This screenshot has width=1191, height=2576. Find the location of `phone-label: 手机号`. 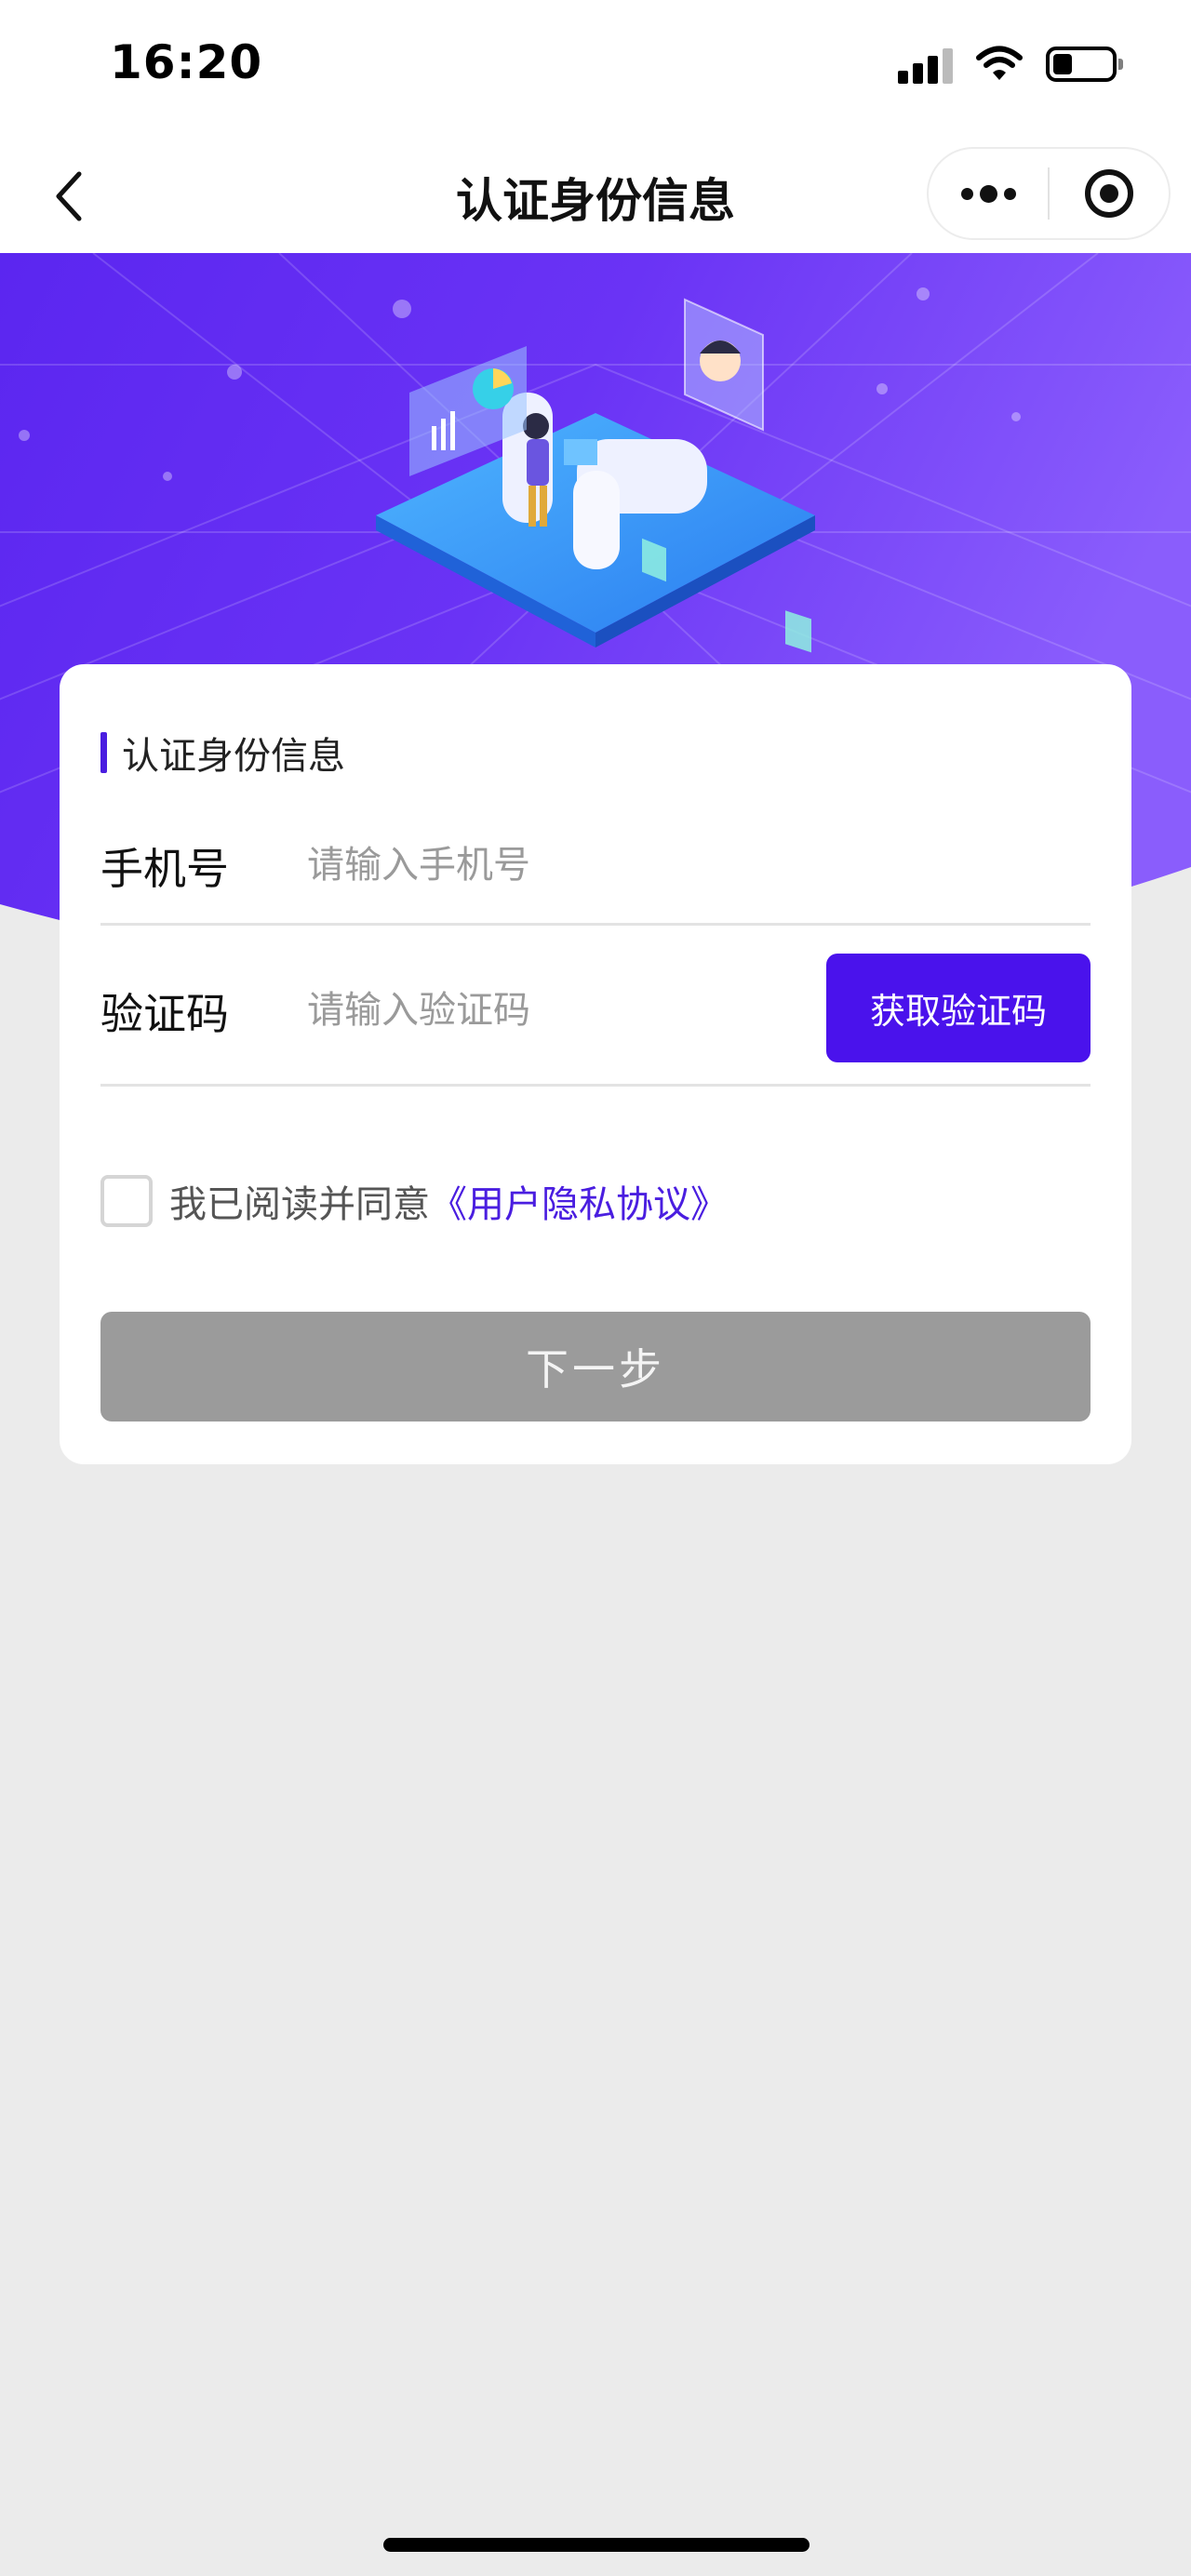

phone-label: 手机号 is located at coordinates (164, 869).